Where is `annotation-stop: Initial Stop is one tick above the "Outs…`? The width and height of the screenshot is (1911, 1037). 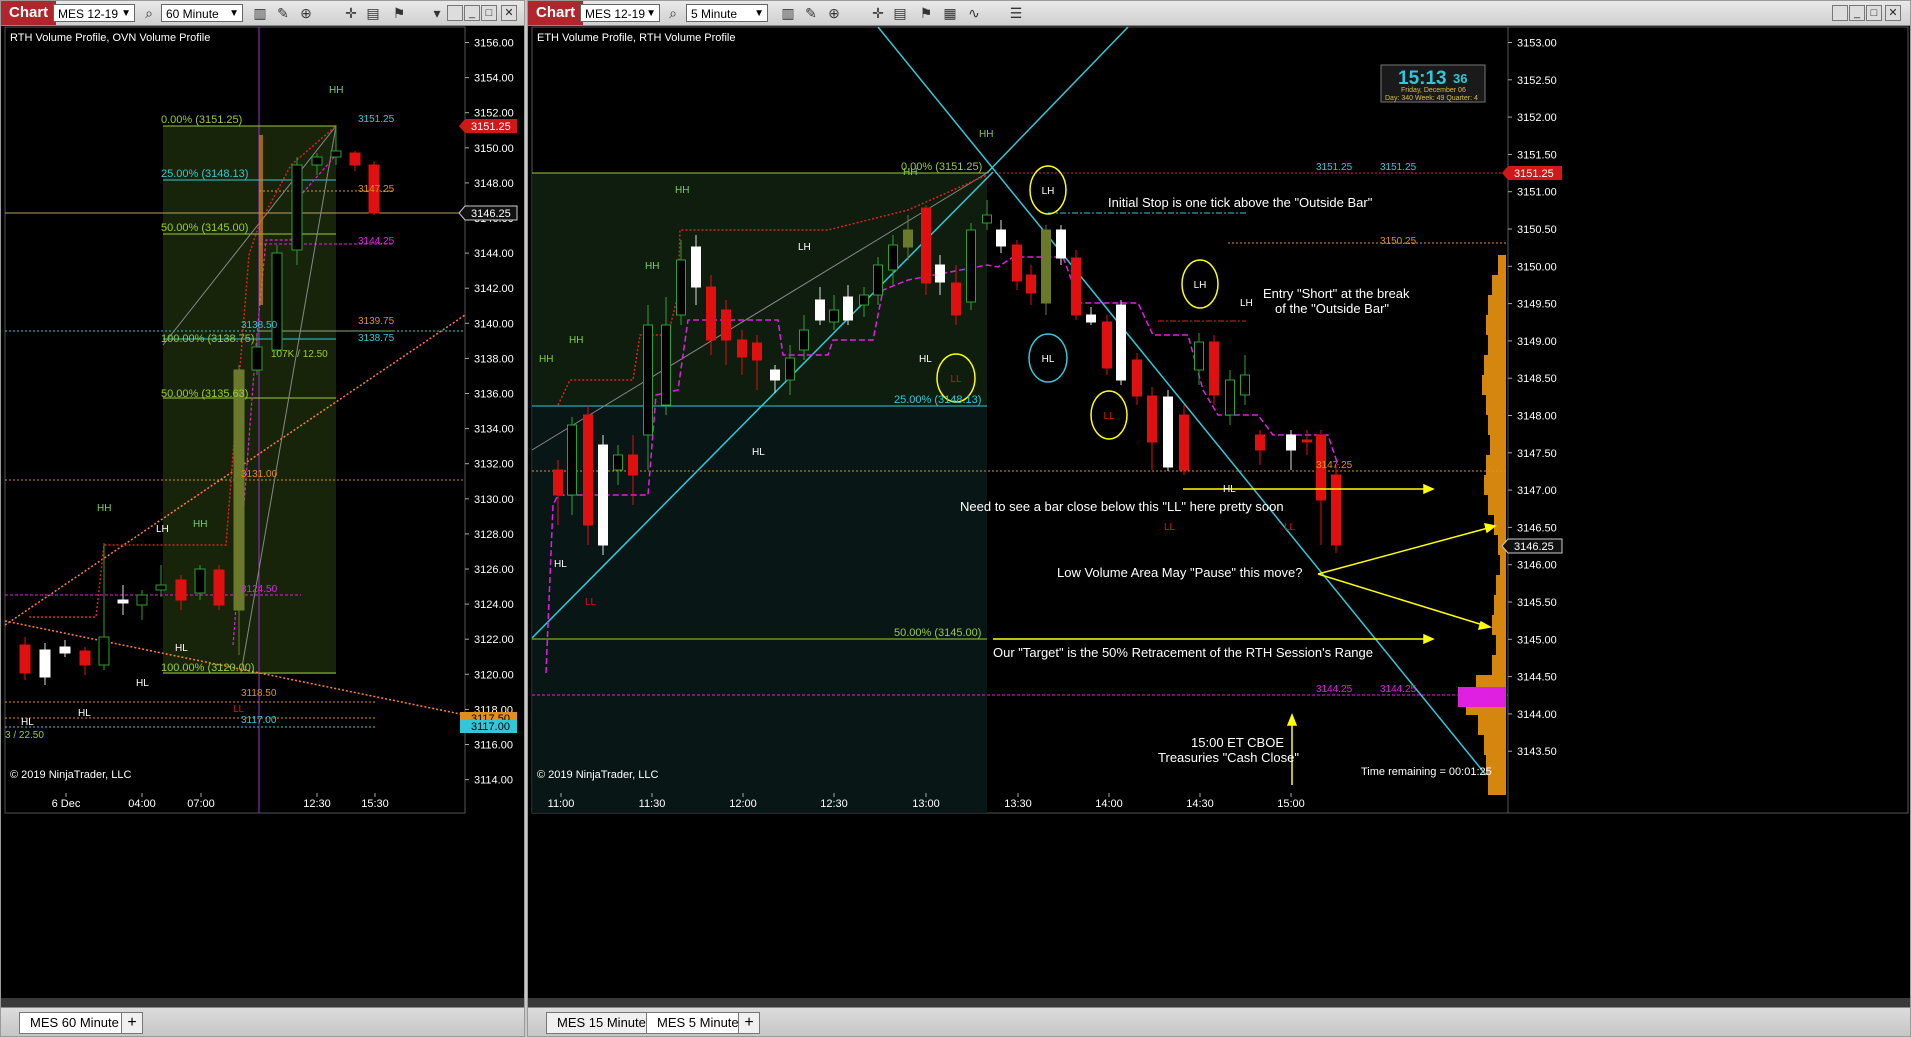
annotation-stop: Initial Stop is one tick above the "Outs… is located at coordinates (1240, 202).